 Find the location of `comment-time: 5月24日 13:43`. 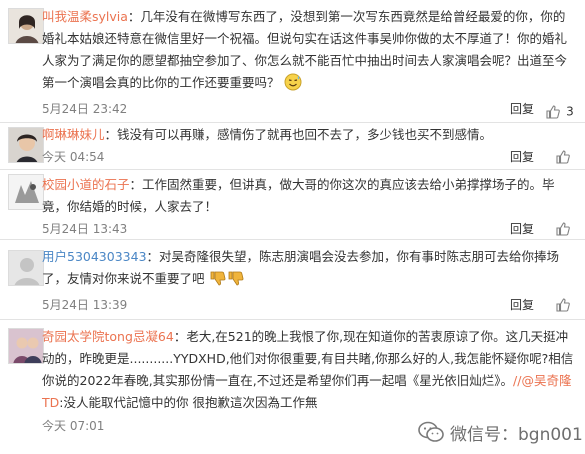

comment-time: 5月24日 13:43 is located at coordinates (85, 229).